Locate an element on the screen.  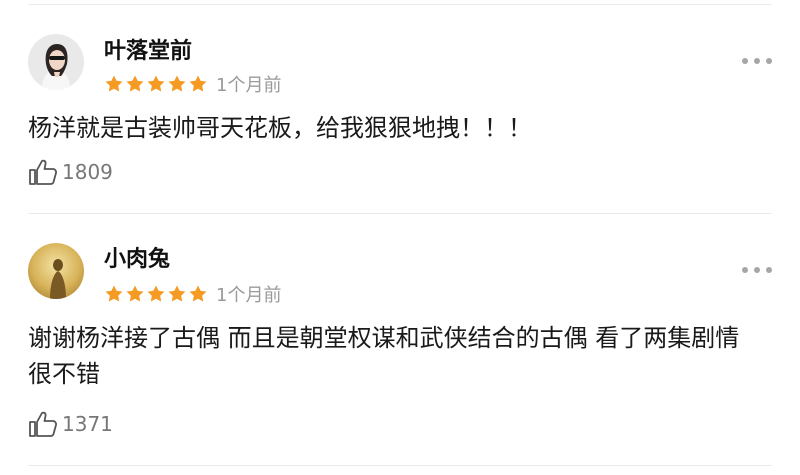
divider-top is located at coordinates (400, 4).